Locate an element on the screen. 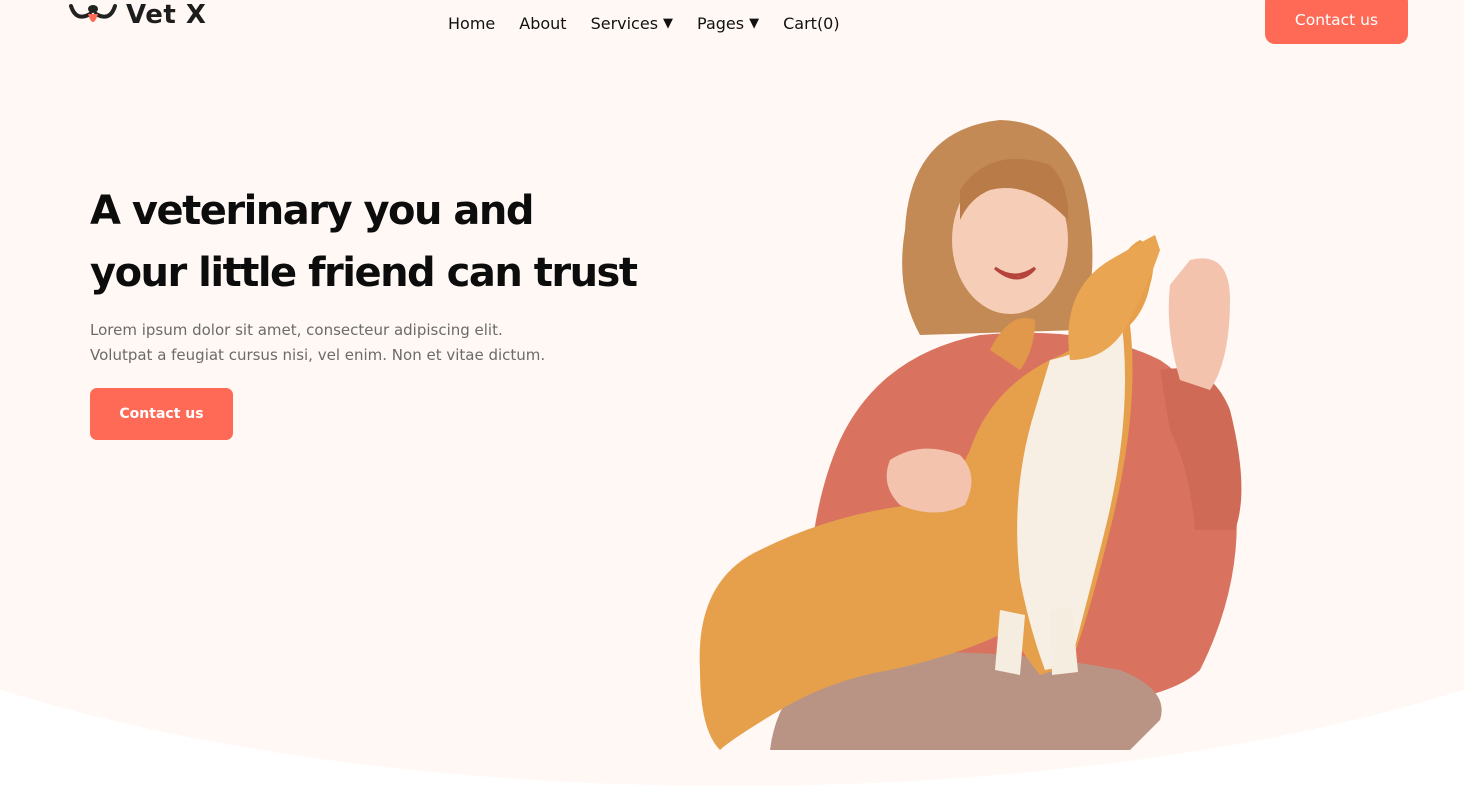 The width and height of the screenshot is (1464, 786). brand-name: Vet X is located at coordinates (166, 15).